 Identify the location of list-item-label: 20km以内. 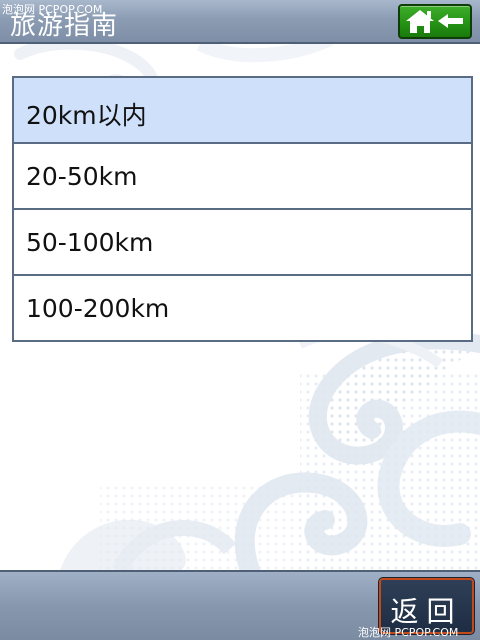
(86, 115).